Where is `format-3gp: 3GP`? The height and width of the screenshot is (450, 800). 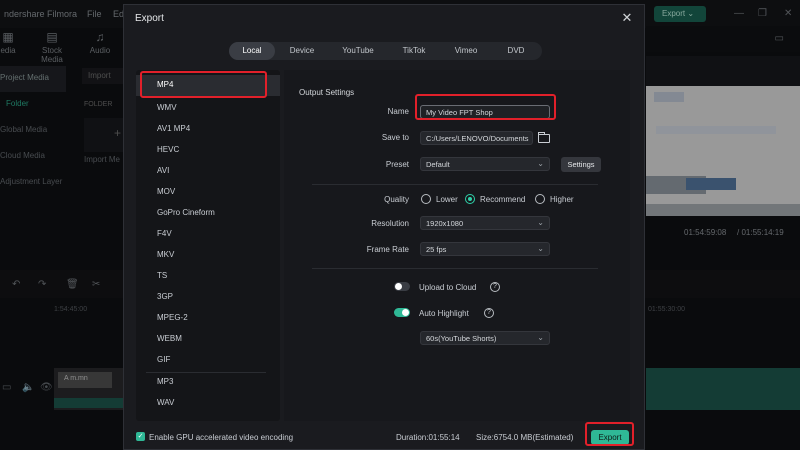
format-3gp: 3GP is located at coordinates (208, 297).